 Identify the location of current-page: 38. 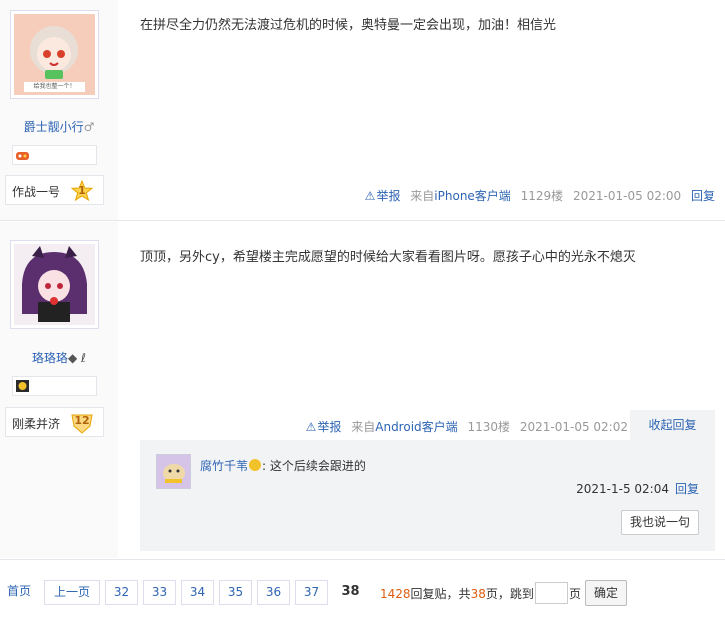
(350, 592).